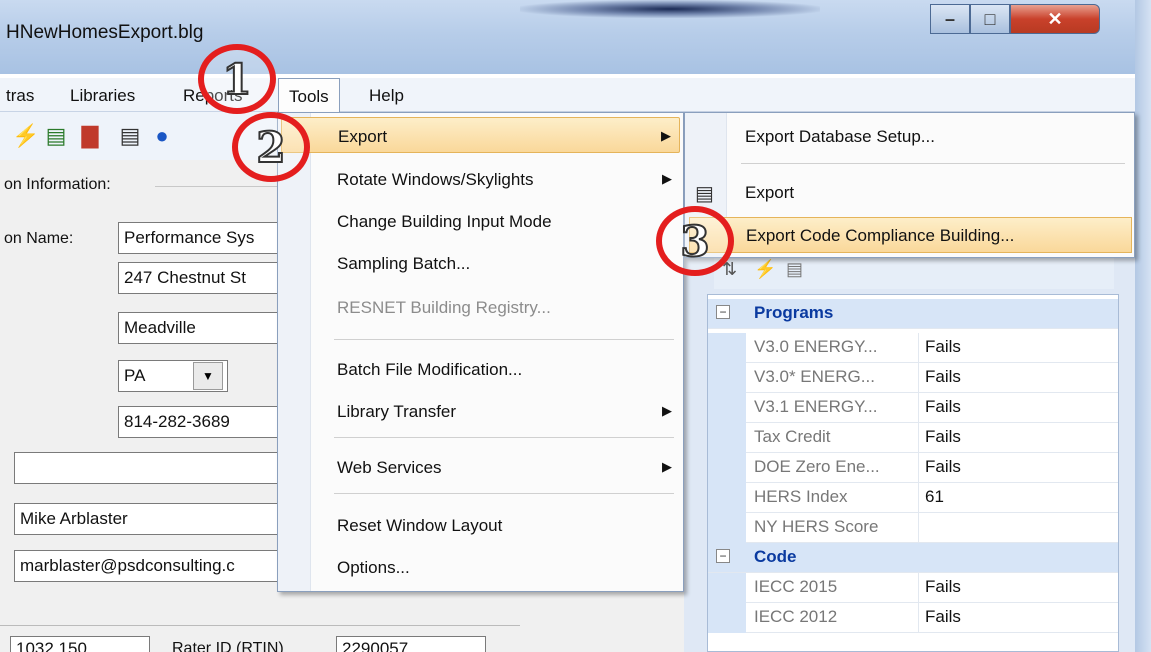 The width and height of the screenshot is (1151, 652). I want to click on grid-row: IECC 2015 Fails, so click(913, 588).